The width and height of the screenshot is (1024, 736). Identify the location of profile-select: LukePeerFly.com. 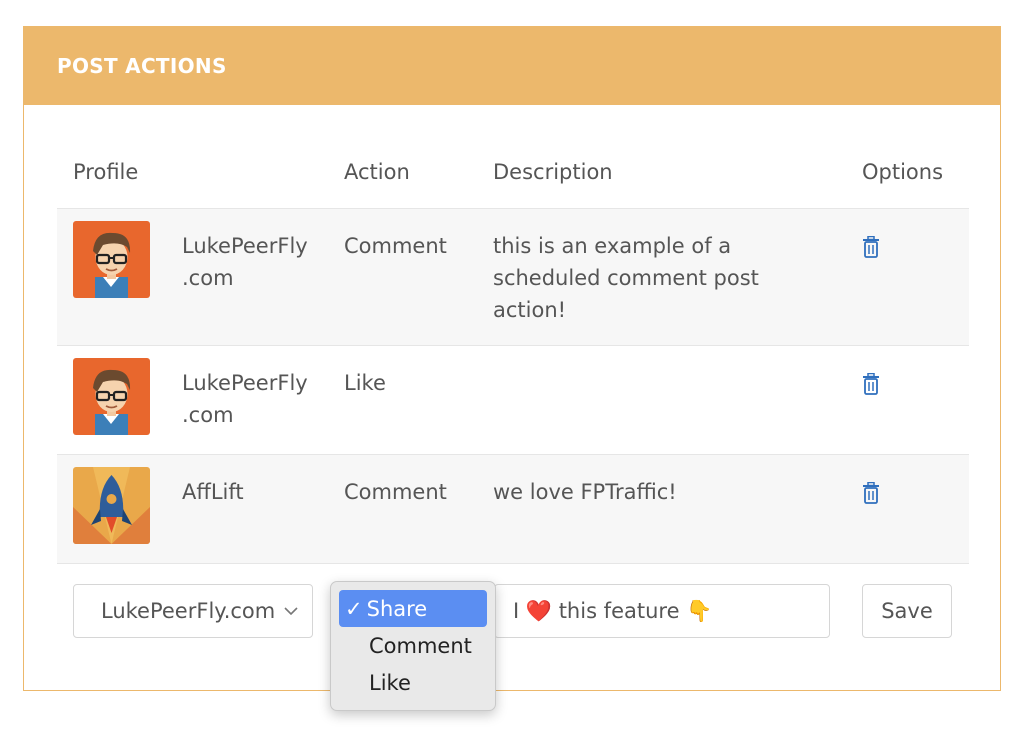
(193, 611).